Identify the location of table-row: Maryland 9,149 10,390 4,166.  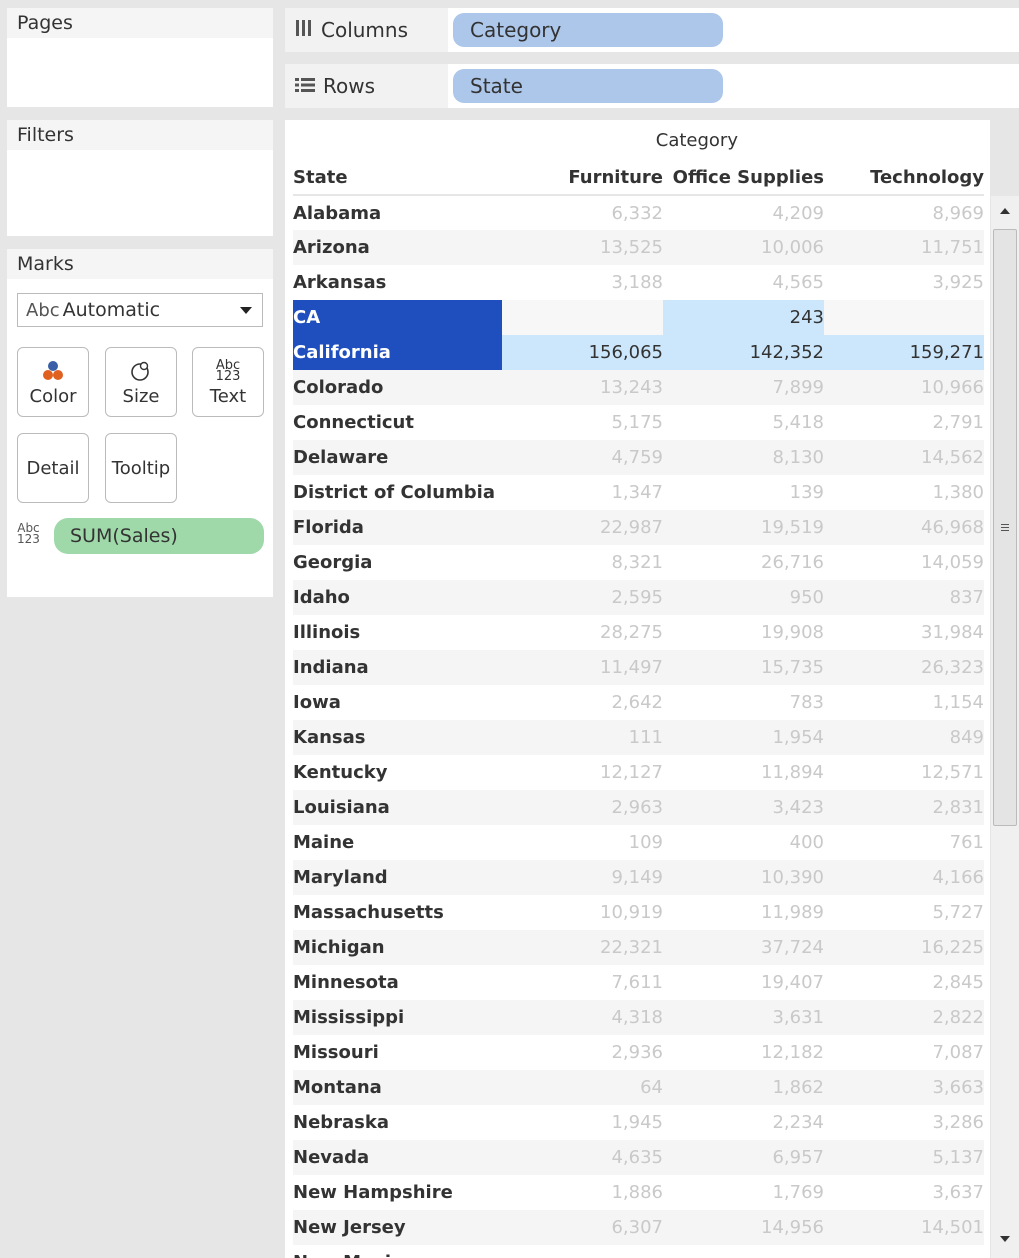
(638, 877).